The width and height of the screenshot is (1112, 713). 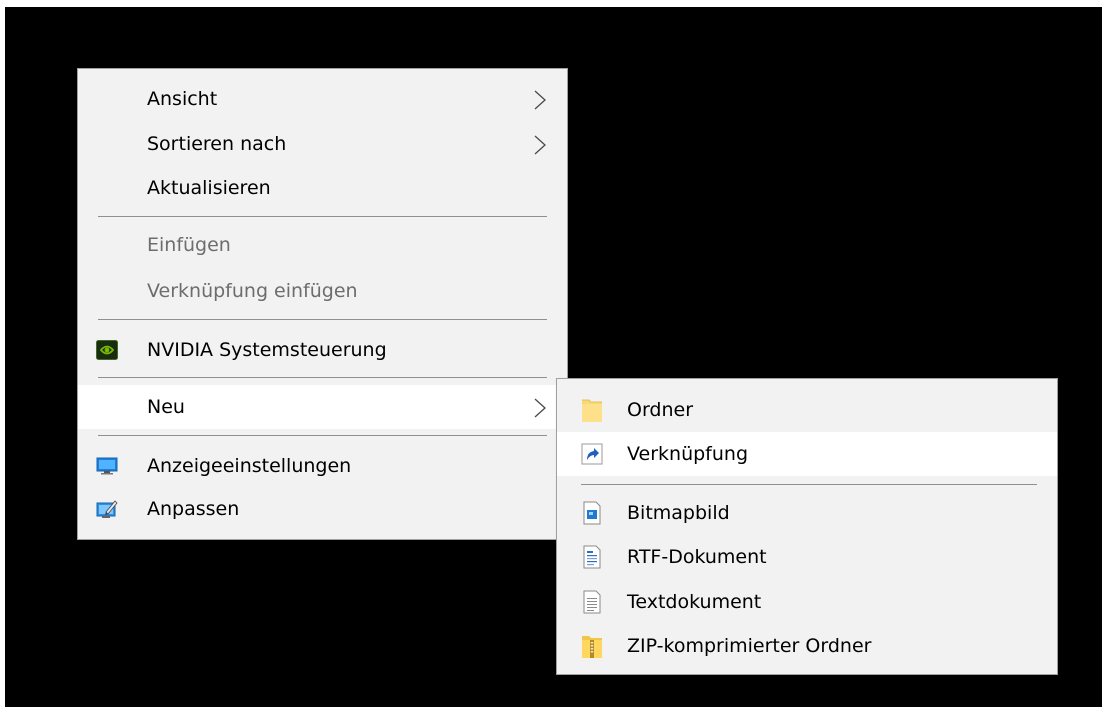 What do you see at coordinates (807, 557) in the screenshot?
I see `submenu-item-rtf-dokument: RTF-Dokument` at bounding box center [807, 557].